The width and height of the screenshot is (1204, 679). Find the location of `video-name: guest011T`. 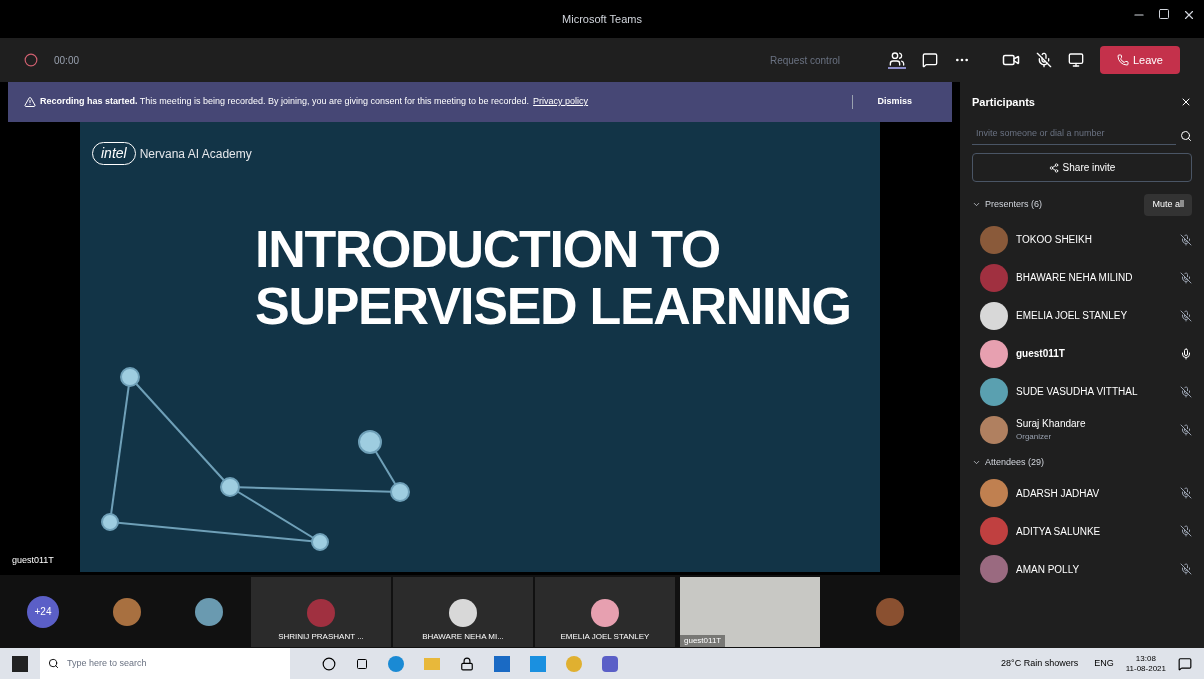

video-name: guest011T is located at coordinates (703, 640).